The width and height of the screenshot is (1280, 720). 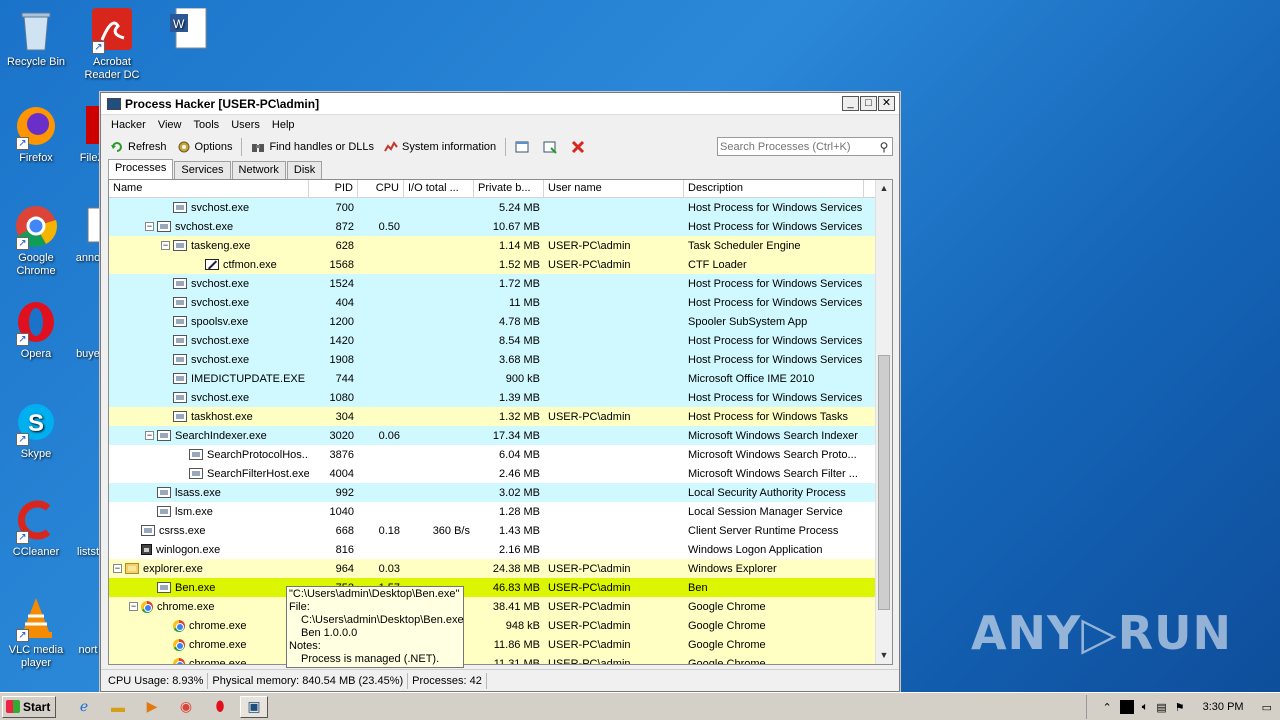 I want to click on taskbar-explorer: ▬, so click(x=118, y=707).